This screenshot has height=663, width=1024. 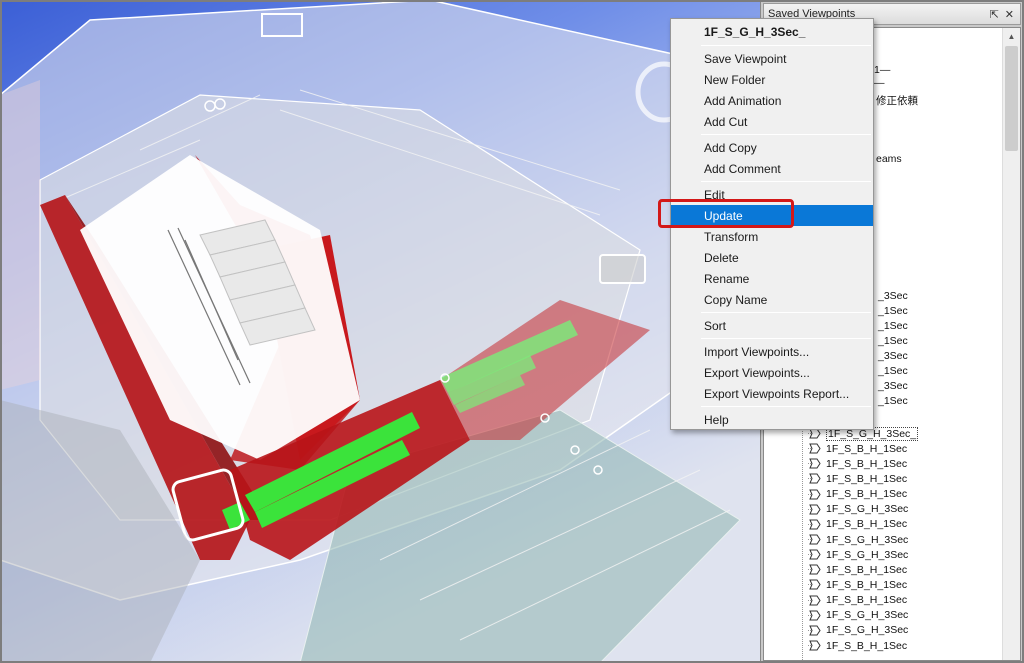 What do you see at coordinates (772, 79) in the screenshot?
I see `menu-item-new-folder: New Folder` at bounding box center [772, 79].